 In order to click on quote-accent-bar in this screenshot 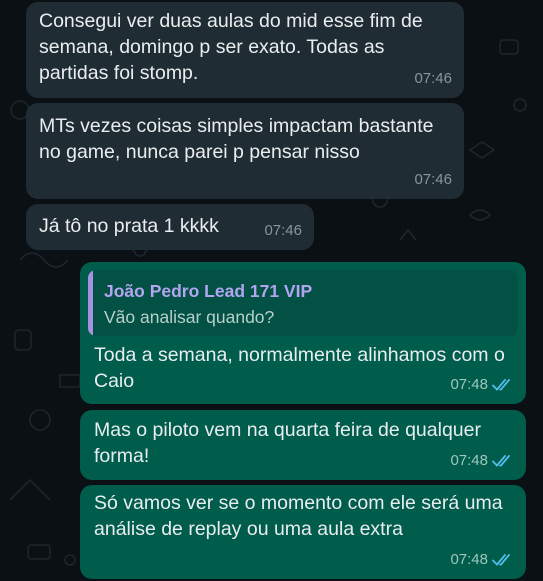, I will do `click(90, 303)`.